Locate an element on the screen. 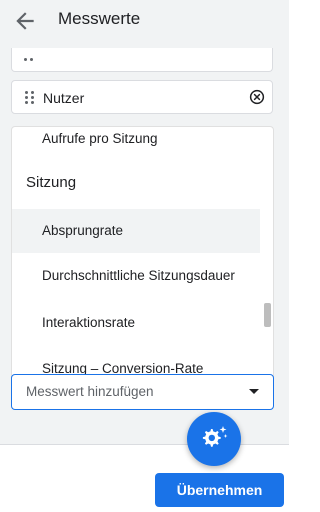  back-button is located at coordinates (25, 21).